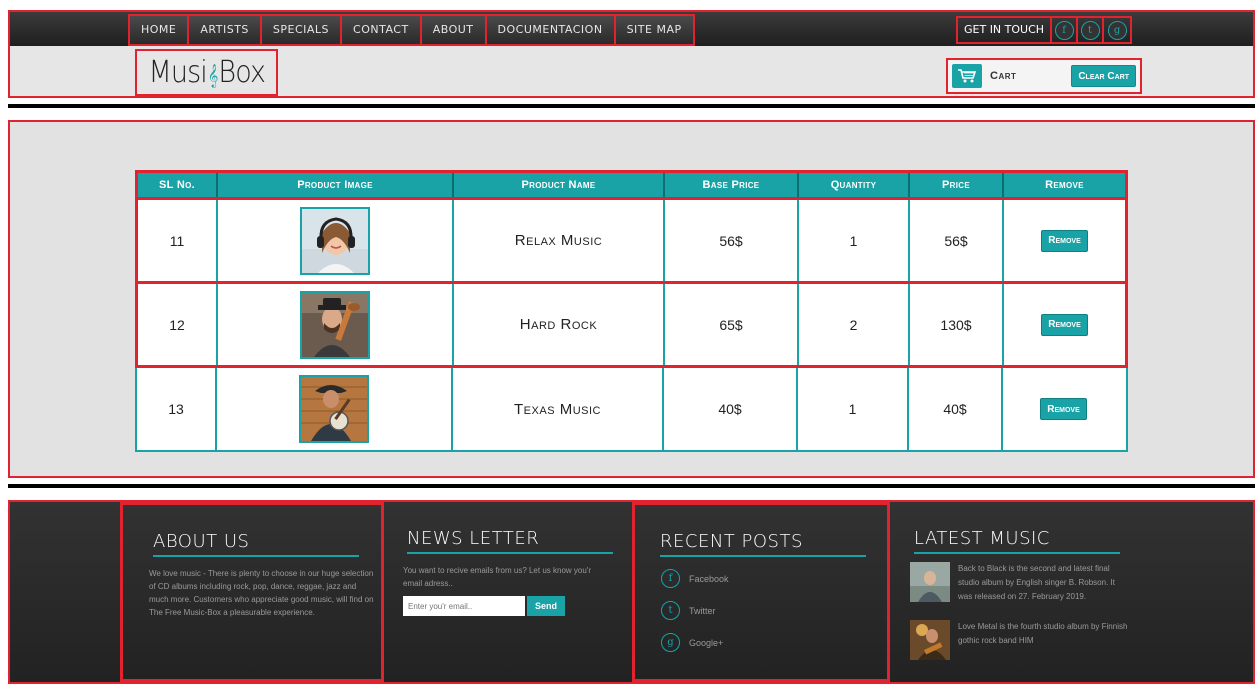  I want to click on twitter-link: t, so click(1091, 30).